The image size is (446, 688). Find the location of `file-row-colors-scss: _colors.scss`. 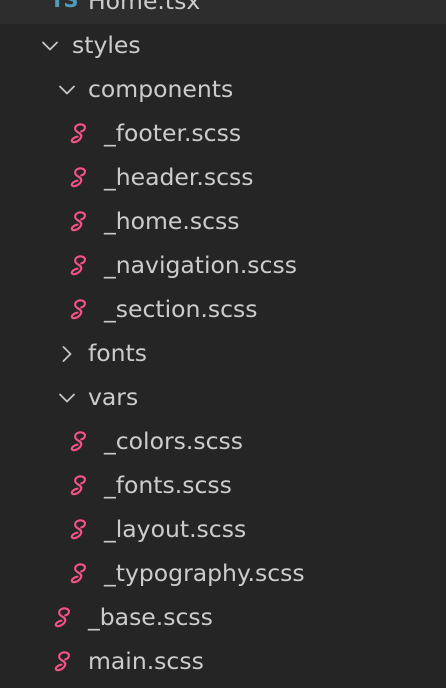

file-row-colors-scss: _colors.scss is located at coordinates (223, 442).